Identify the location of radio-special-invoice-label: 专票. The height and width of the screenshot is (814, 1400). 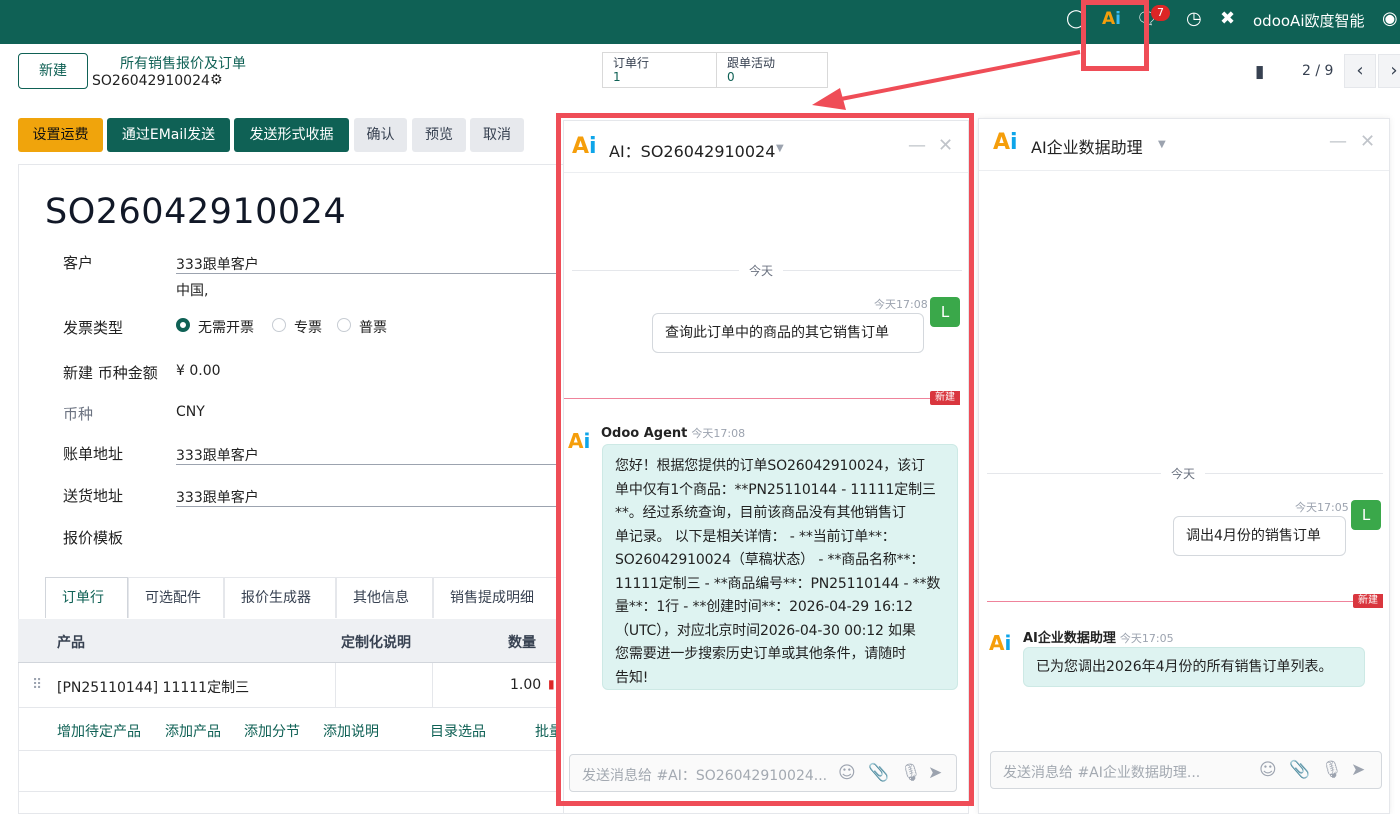
(308, 328).